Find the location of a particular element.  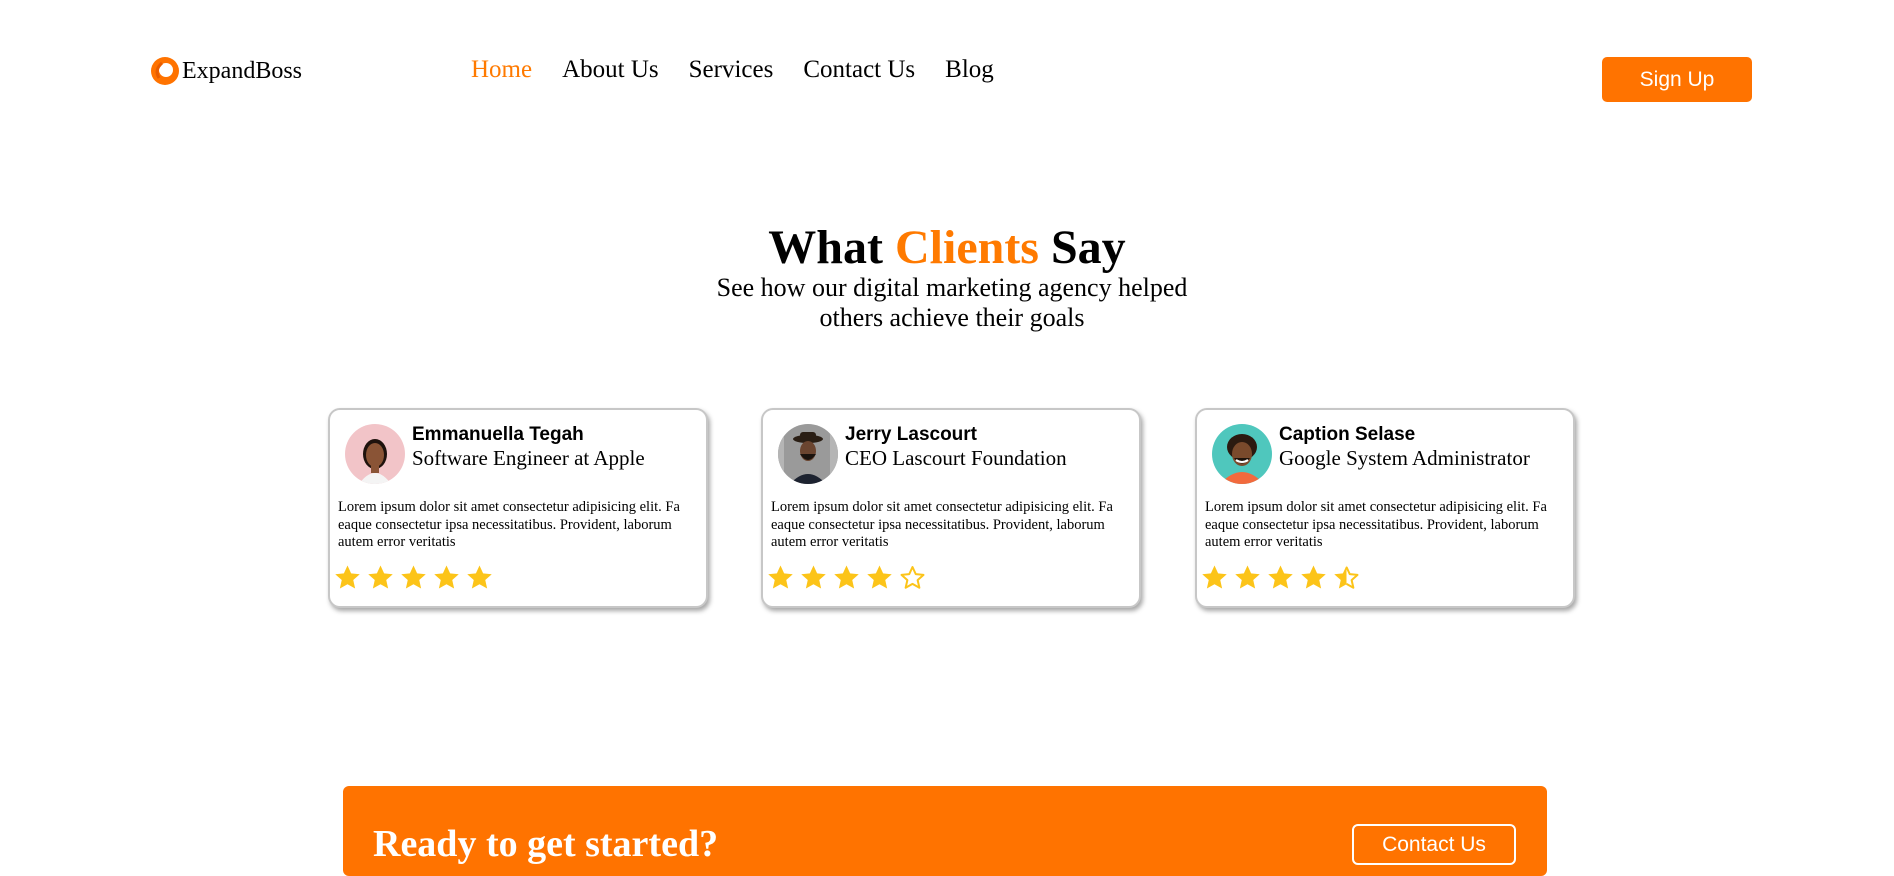

nav-services: Services is located at coordinates (731, 70).